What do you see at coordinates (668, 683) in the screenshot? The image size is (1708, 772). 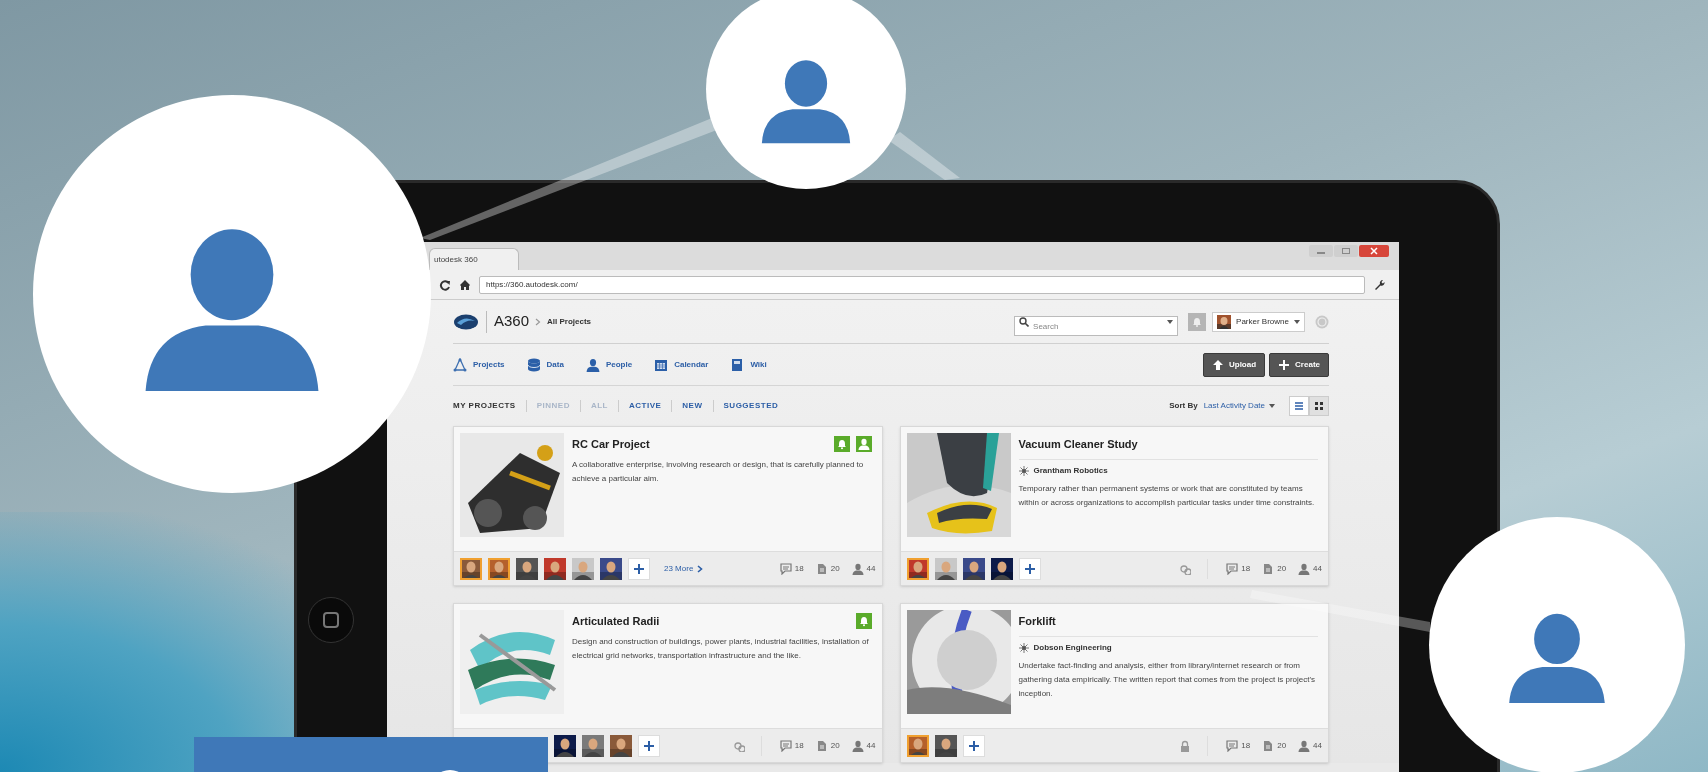 I see `project-card: Articulated Radii Design and construction of buildings, power plants, industrial facilities, installation of electrical grid networks, transportation infrastructure and the like. 18 20 44` at bounding box center [668, 683].